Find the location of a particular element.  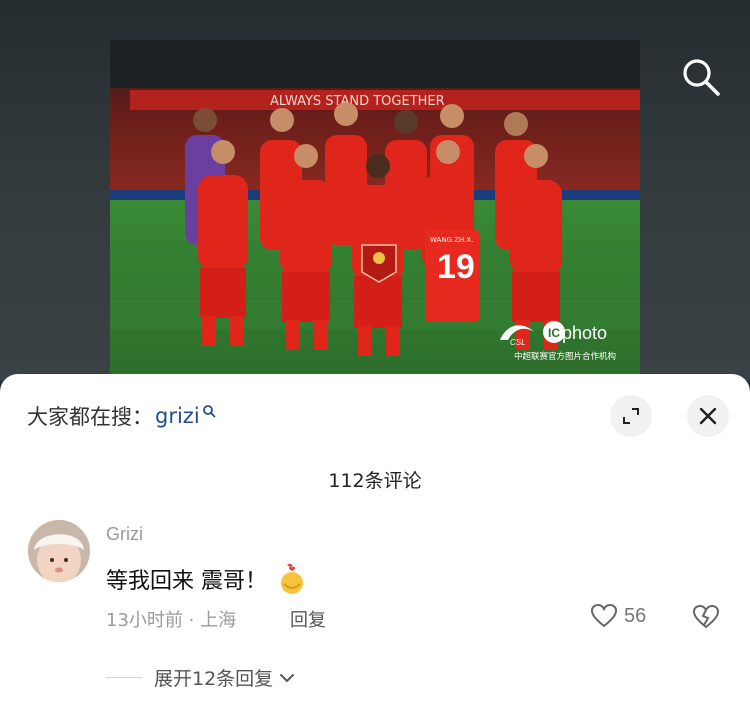

photo-watermark: CSL IC photo 中超联赛官方图片合作机构 is located at coordinates (565, 341).